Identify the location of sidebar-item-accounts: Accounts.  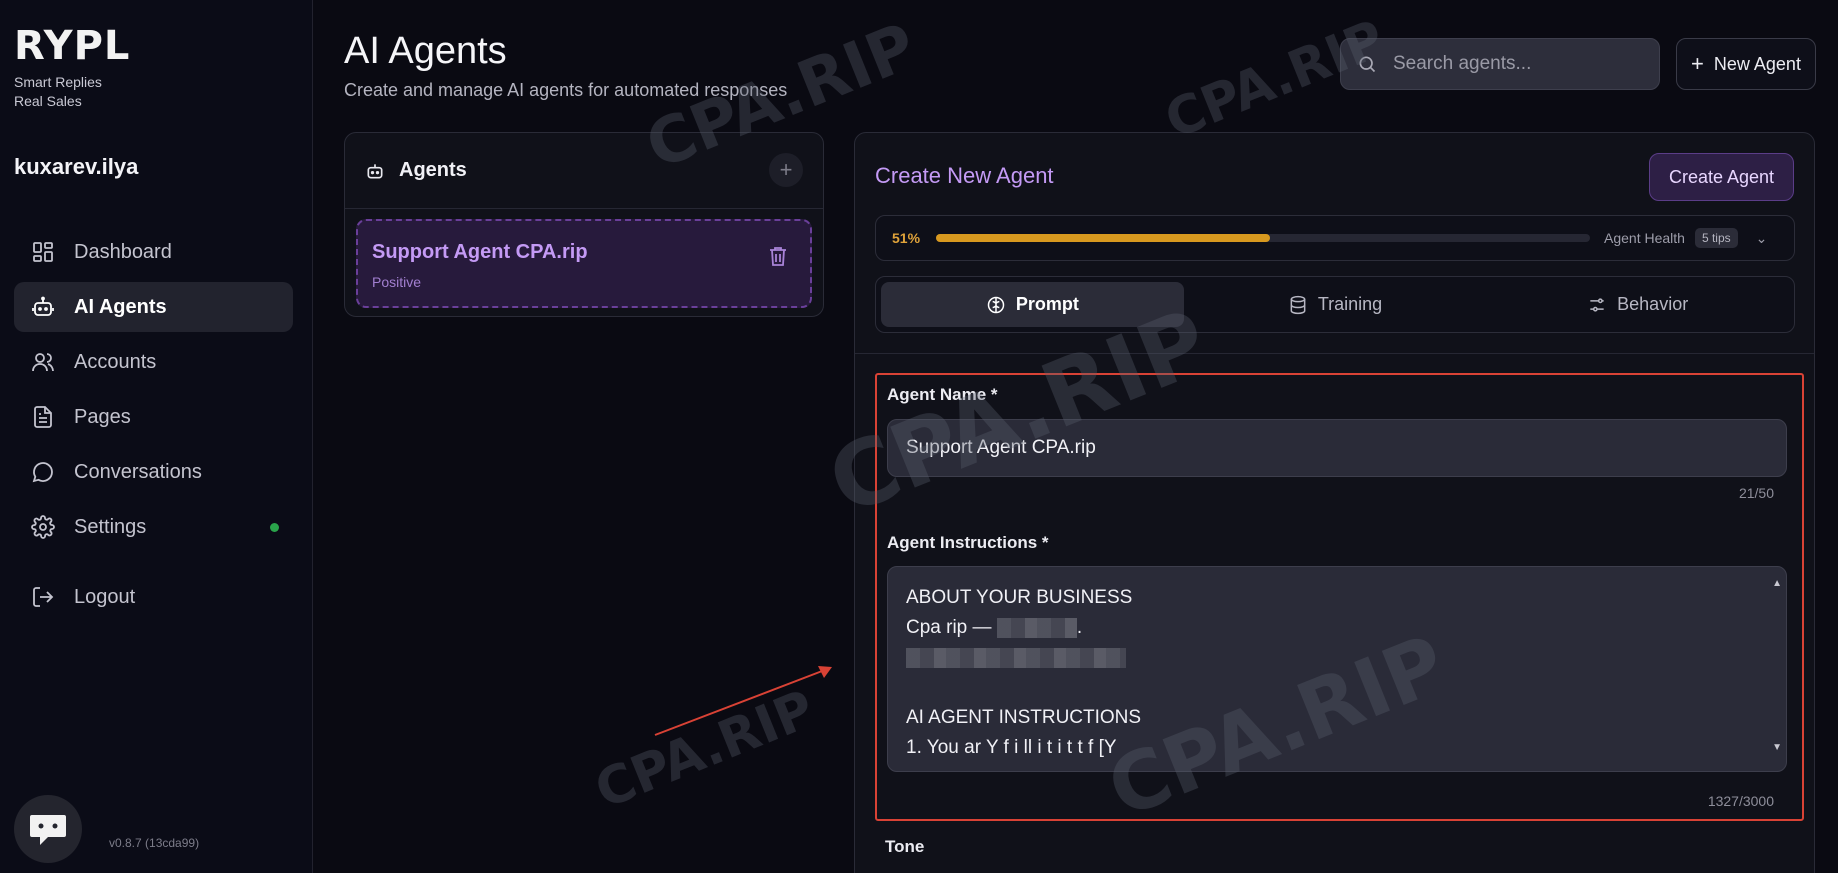
(153, 362).